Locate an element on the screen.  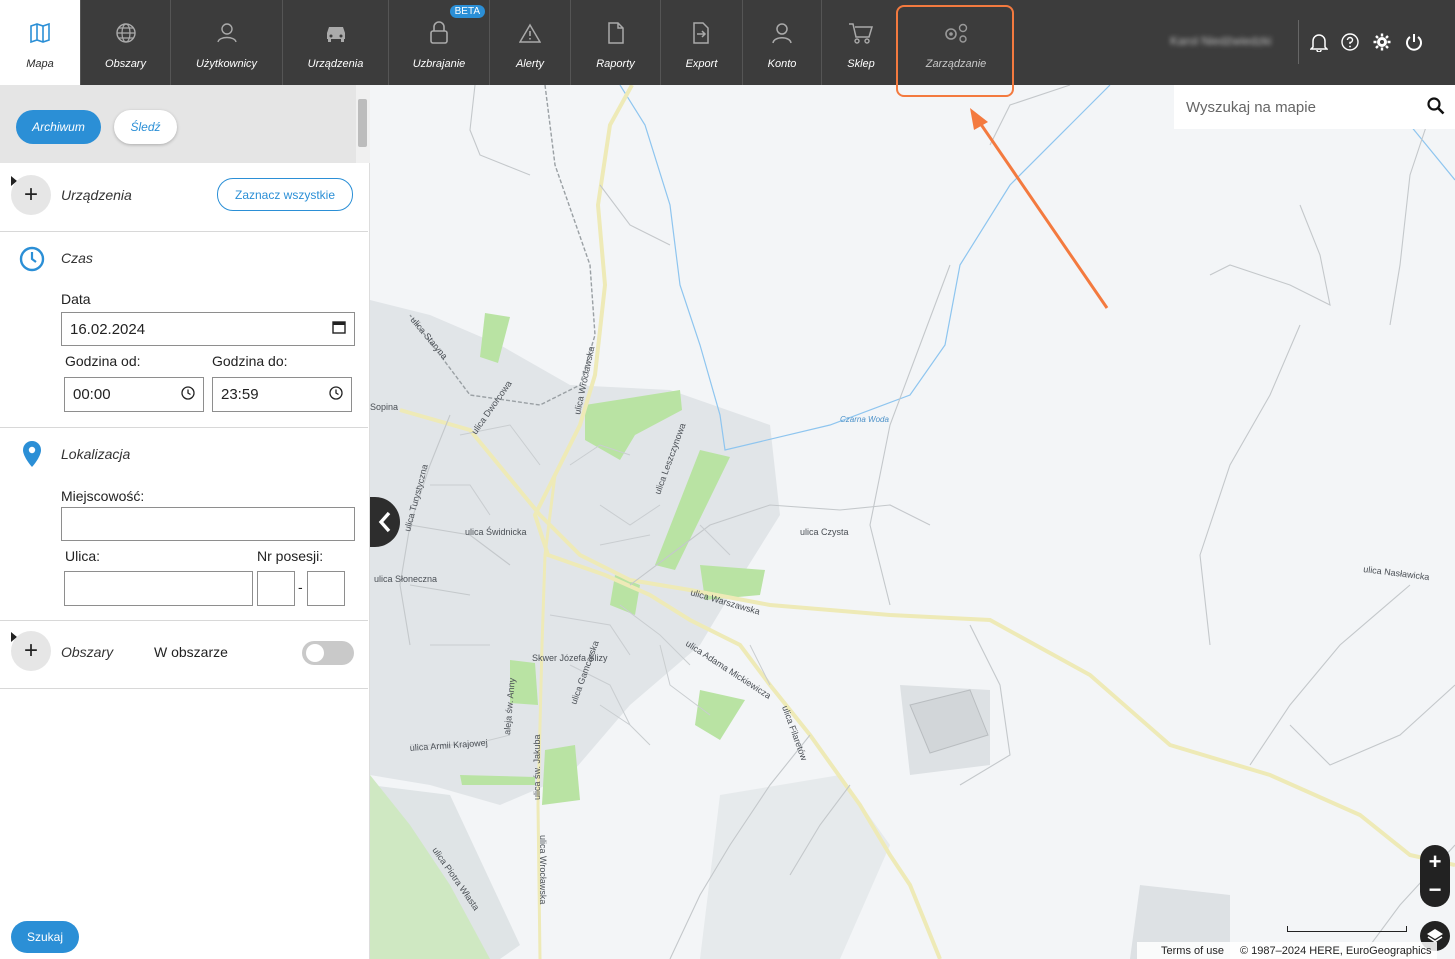
location-pin-icon is located at coordinates (32, 456).